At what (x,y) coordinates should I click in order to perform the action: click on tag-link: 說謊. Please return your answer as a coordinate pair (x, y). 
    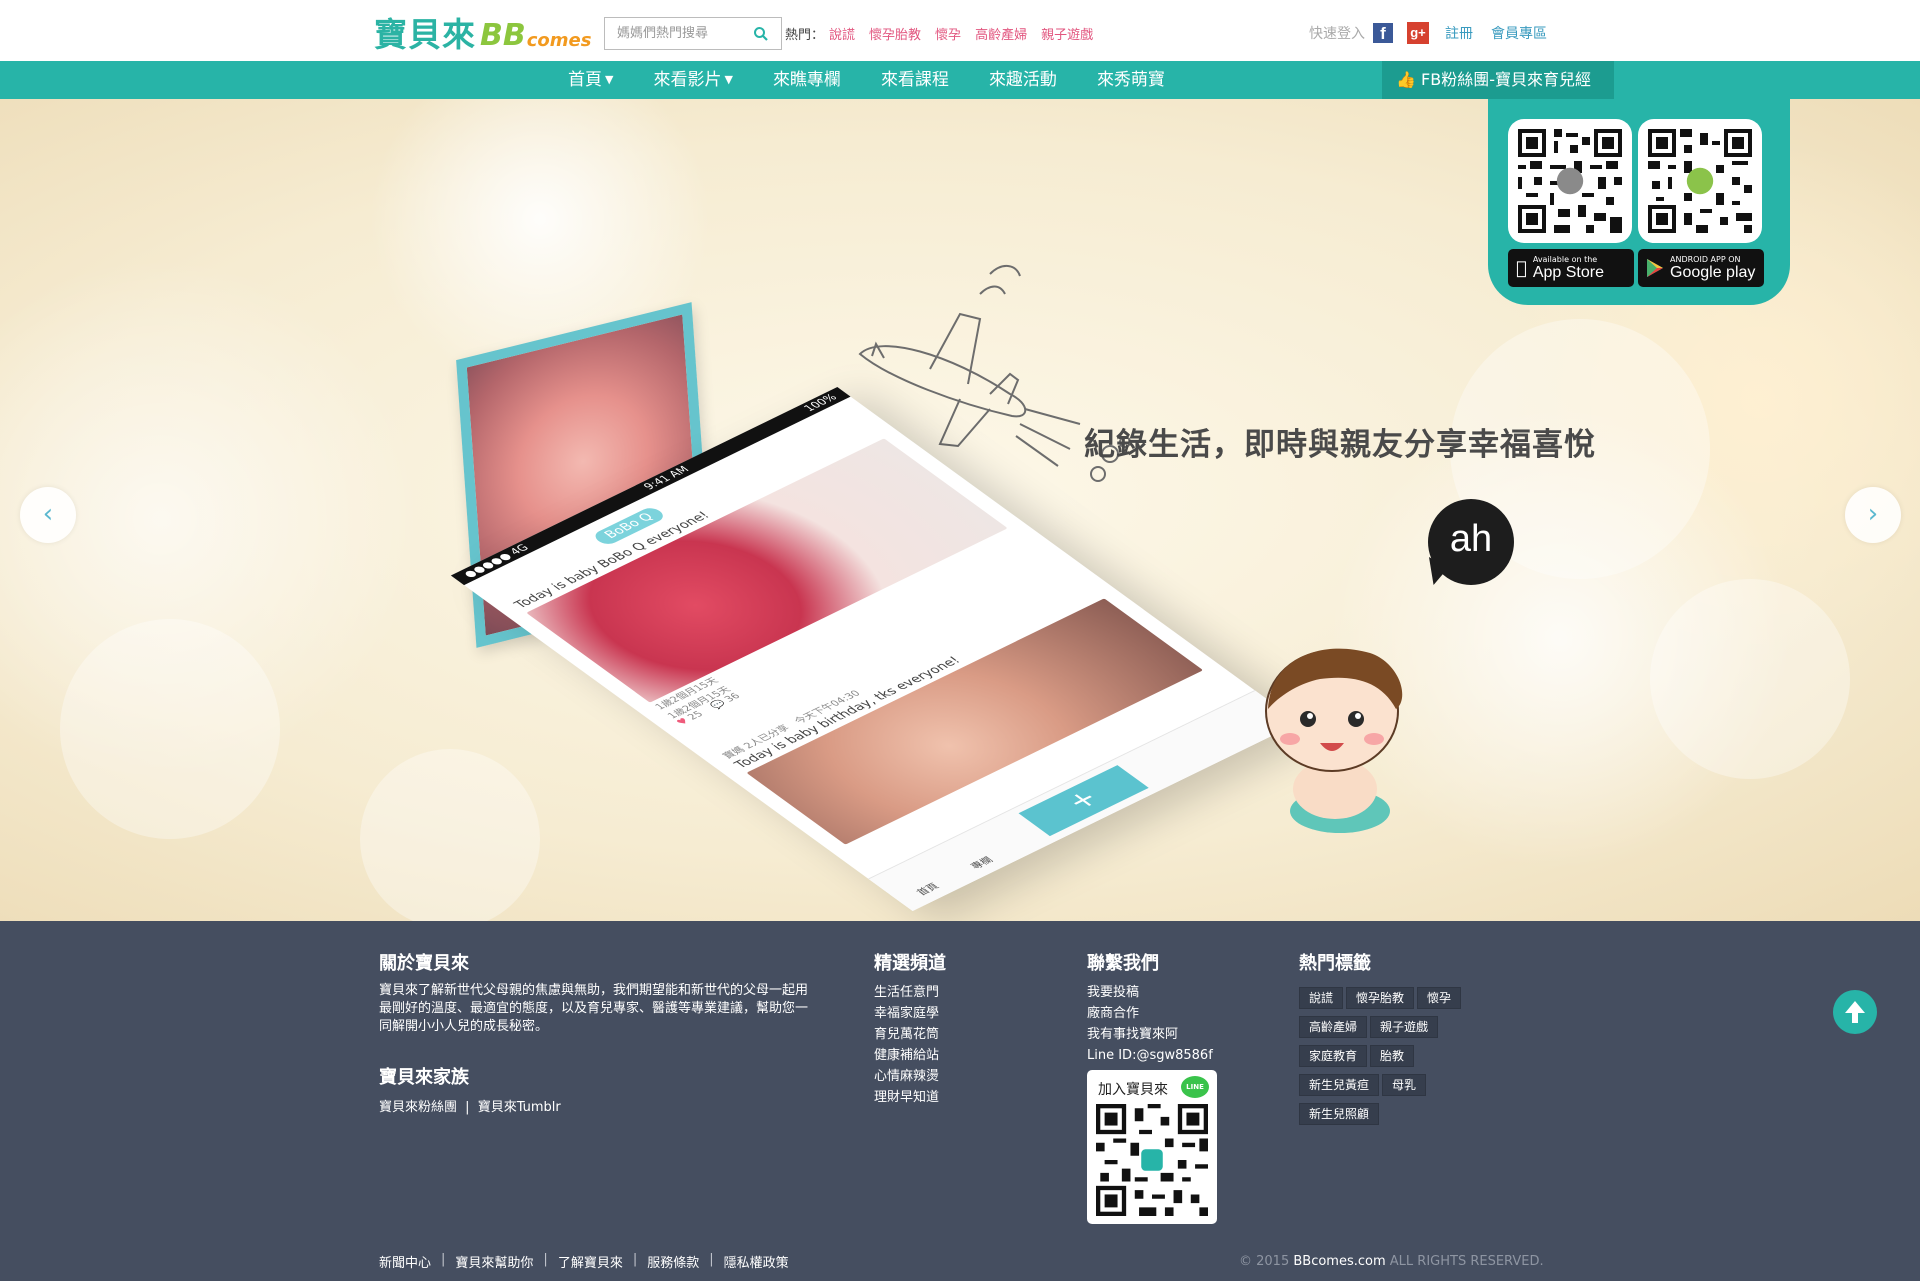
    Looking at the image, I should click on (1321, 998).